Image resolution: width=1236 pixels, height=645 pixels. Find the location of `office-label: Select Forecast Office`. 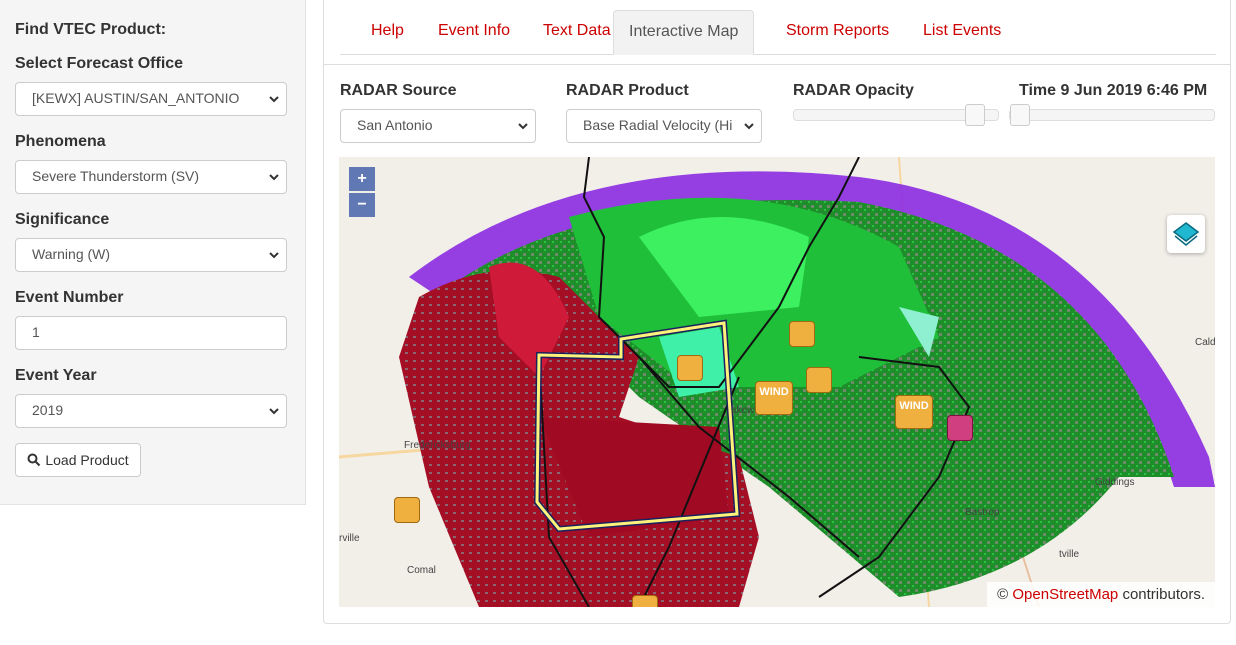

office-label: Select Forecast Office is located at coordinates (99, 63).